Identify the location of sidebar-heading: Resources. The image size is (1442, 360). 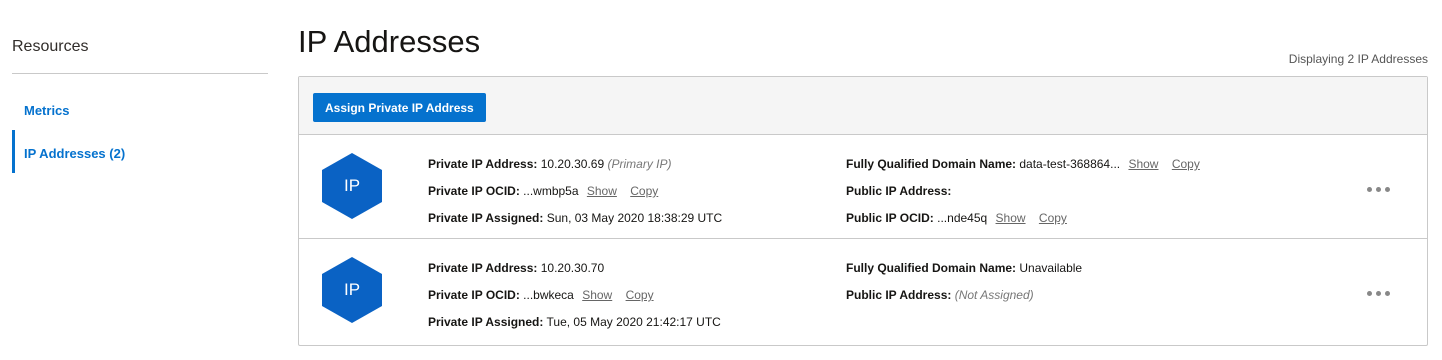
(50, 46).